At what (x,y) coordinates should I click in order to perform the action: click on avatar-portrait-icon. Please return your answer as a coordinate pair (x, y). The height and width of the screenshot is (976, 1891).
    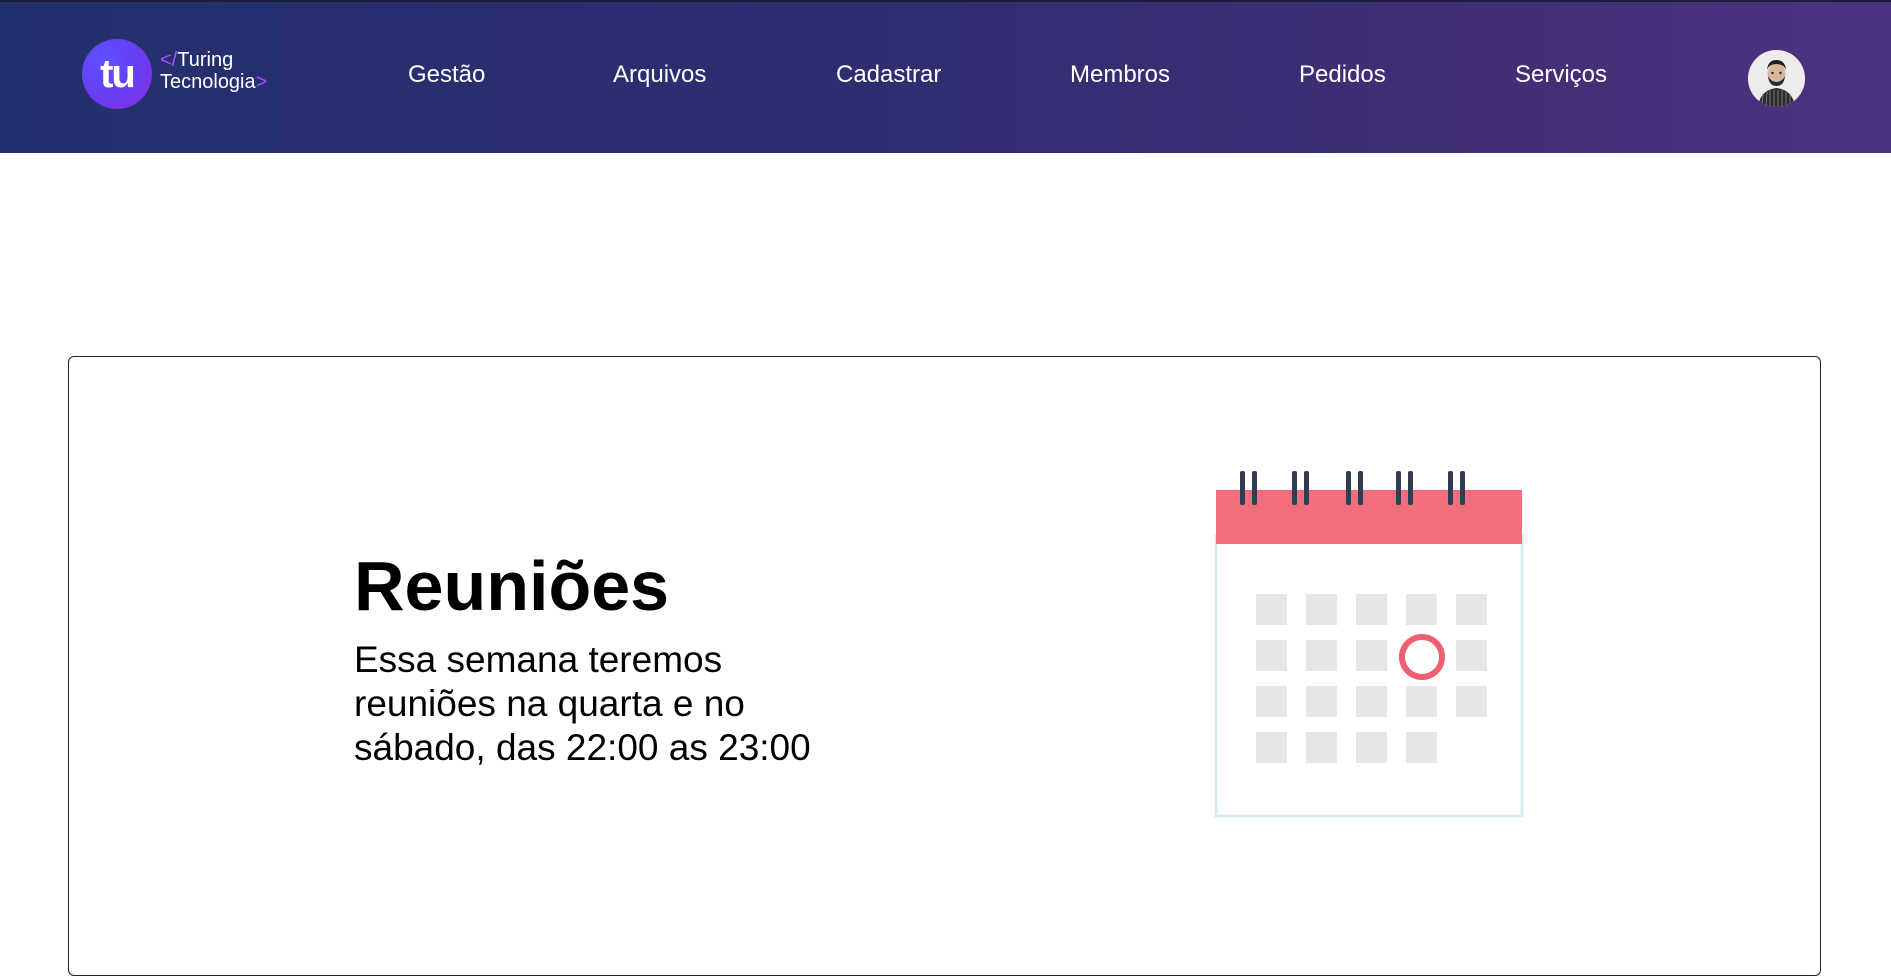
    Looking at the image, I should click on (1776, 78).